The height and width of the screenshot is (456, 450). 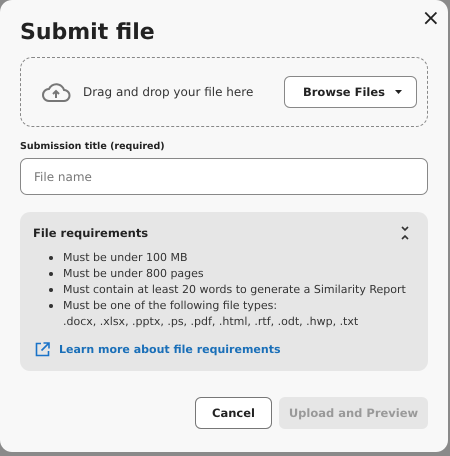 I want to click on caret-icon, so click(x=398, y=92).